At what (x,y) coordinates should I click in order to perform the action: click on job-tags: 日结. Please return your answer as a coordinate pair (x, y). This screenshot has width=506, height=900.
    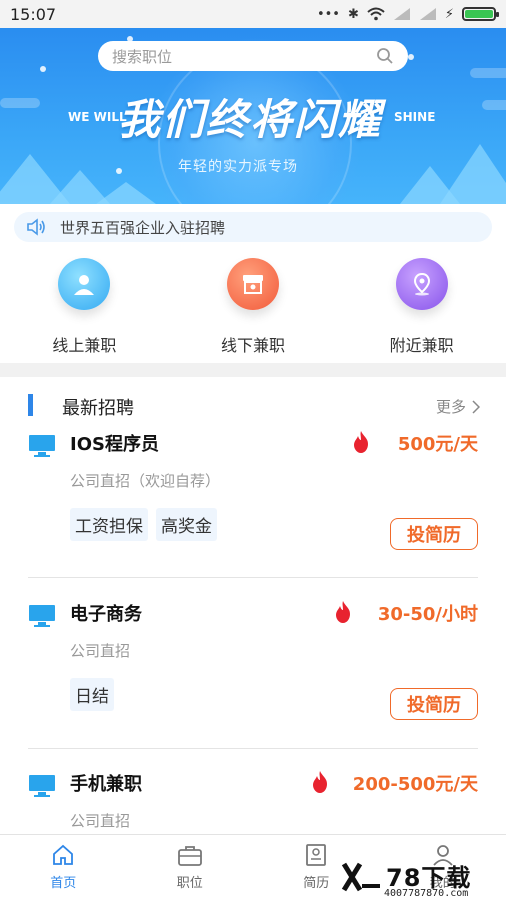
    Looking at the image, I should click on (92, 694).